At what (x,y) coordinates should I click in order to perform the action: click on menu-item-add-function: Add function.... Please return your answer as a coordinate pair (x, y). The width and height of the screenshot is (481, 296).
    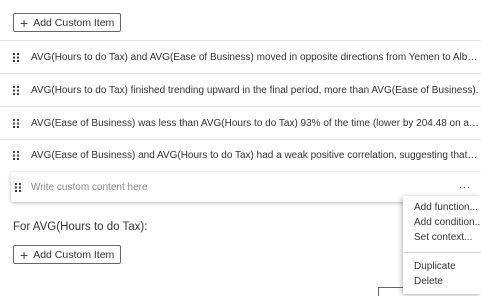
    Looking at the image, I should click on (442, 207).